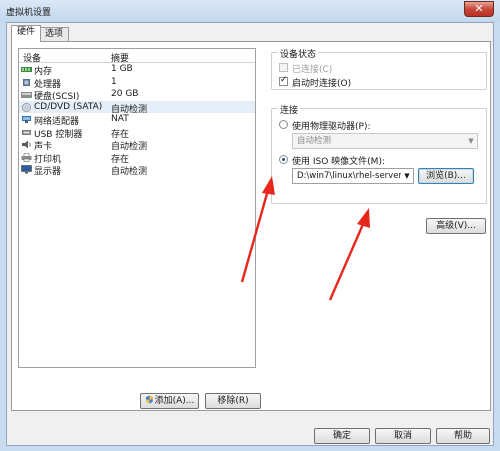  I want to click on annotation-arrow-left, so click(257, 229).